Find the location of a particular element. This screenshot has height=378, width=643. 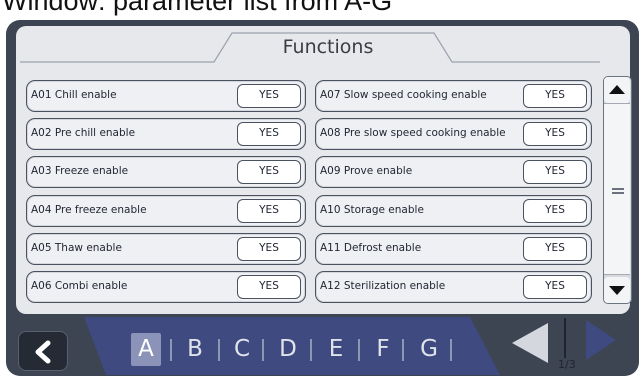

param-row-a10: A10 Storage enable YES is located at coordinates (453, 211).